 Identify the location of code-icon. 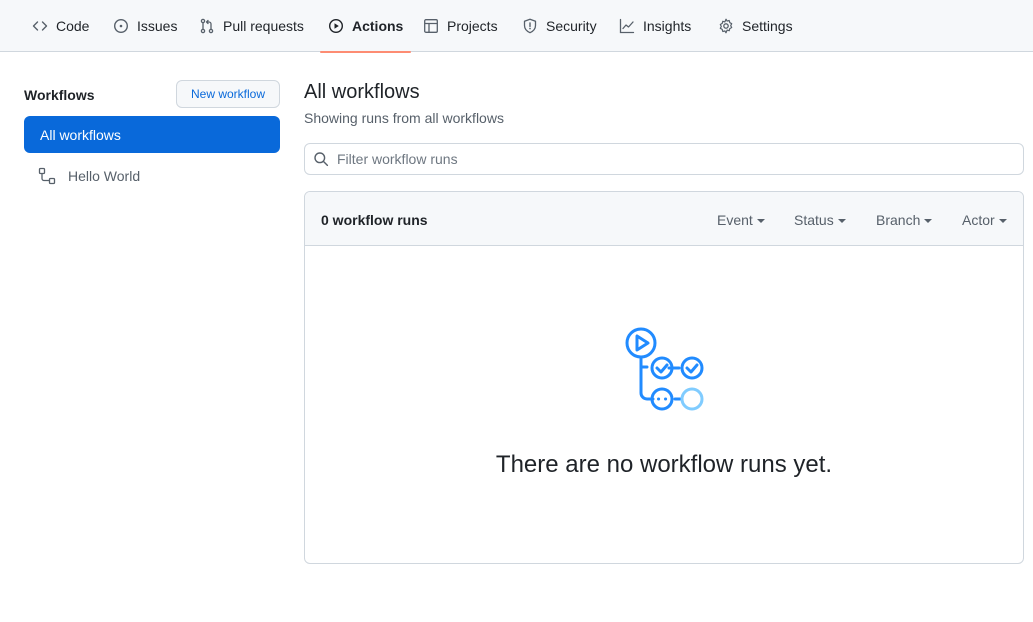
(40, 26).